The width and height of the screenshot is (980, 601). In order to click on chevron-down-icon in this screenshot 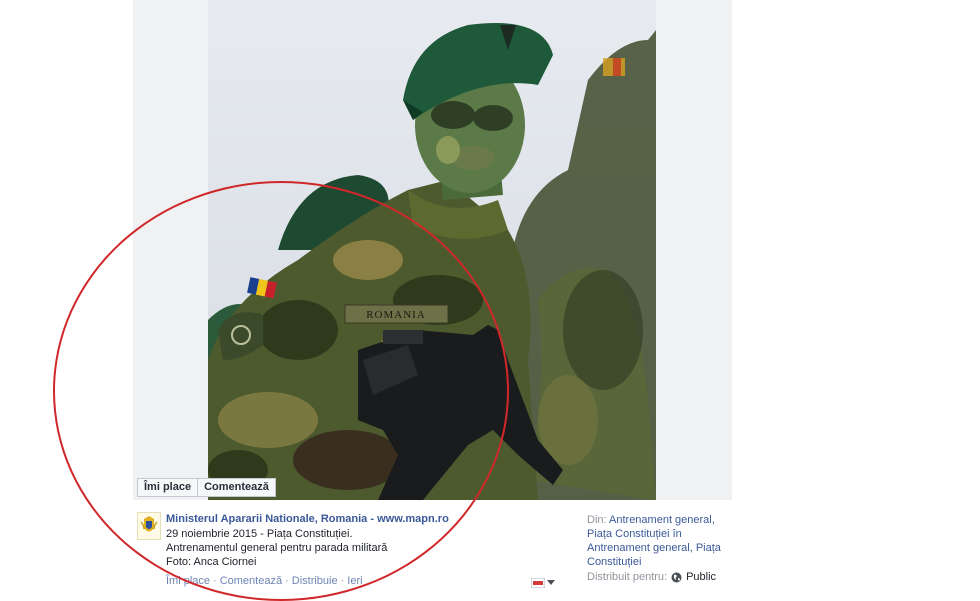, I will do `click(551, 582)`.